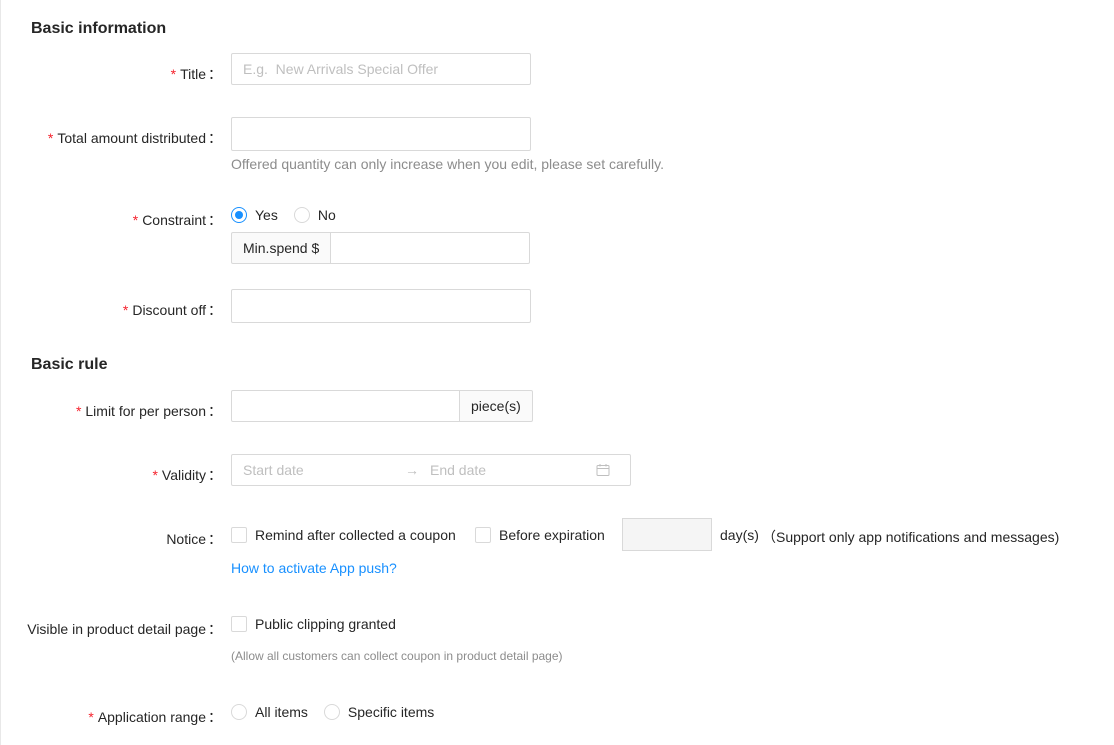 Image resolution: width=1114 pixels, height=745 pixels. Describe the element at coordinates (269, 712) in the screenshot. I see `all-items-radio: All items` at that location.